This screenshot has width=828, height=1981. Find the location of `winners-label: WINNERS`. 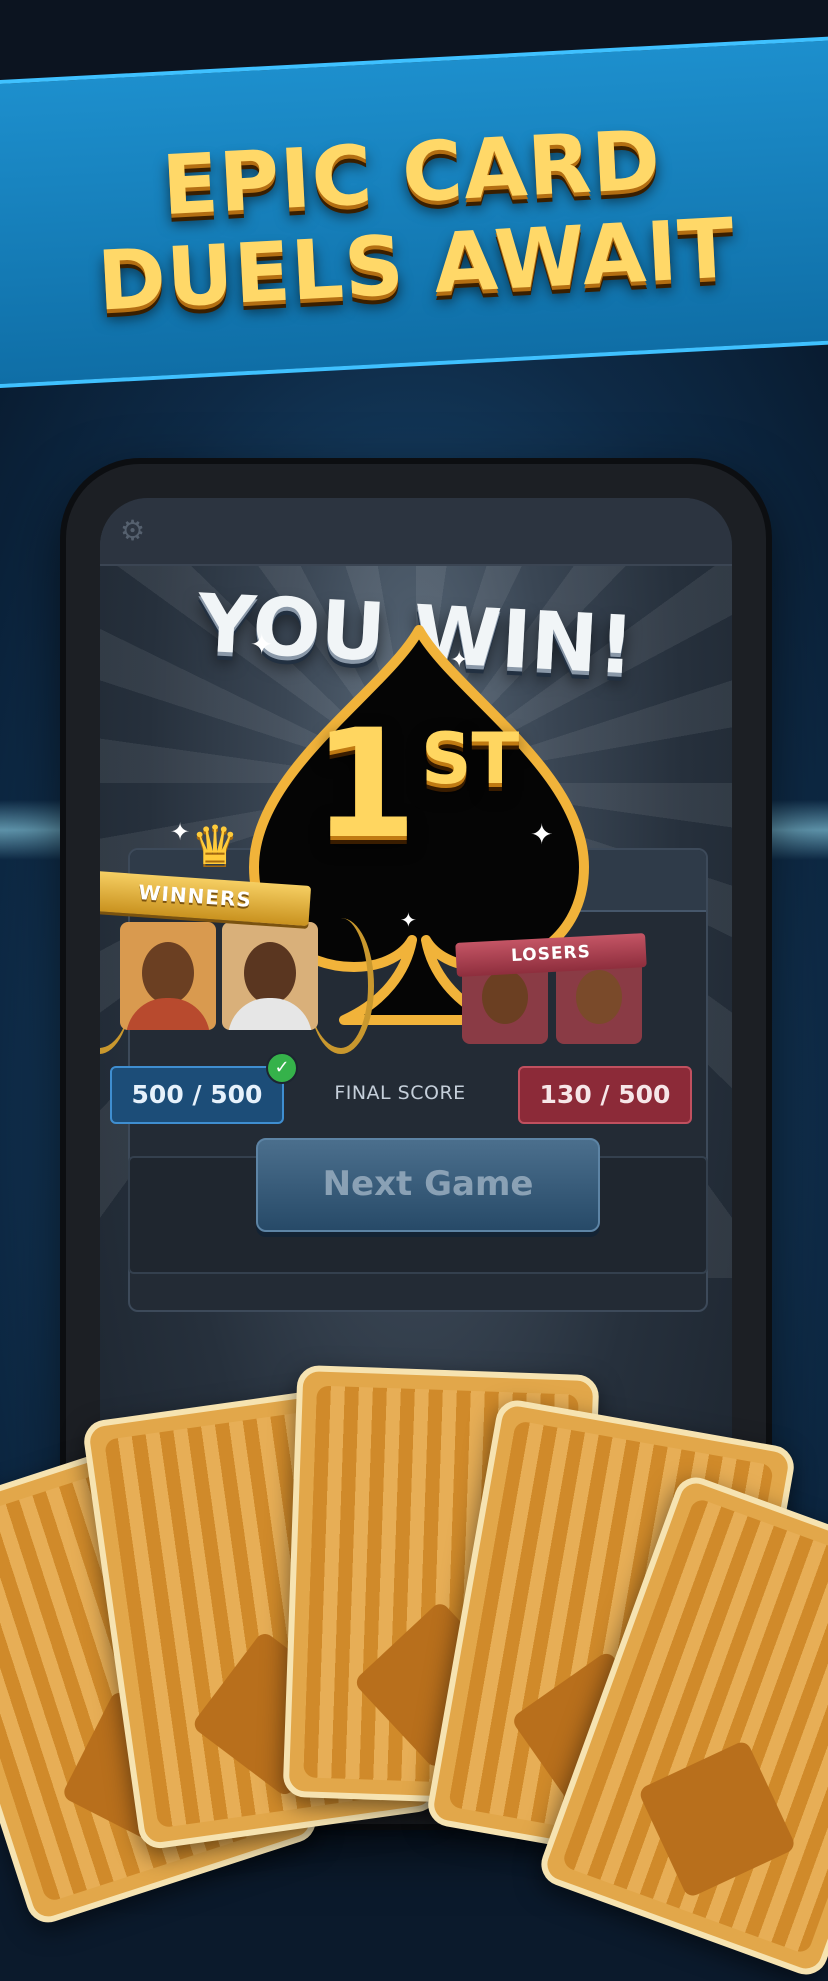

winners-label: WINNERS is located at coordinates (195, 896).